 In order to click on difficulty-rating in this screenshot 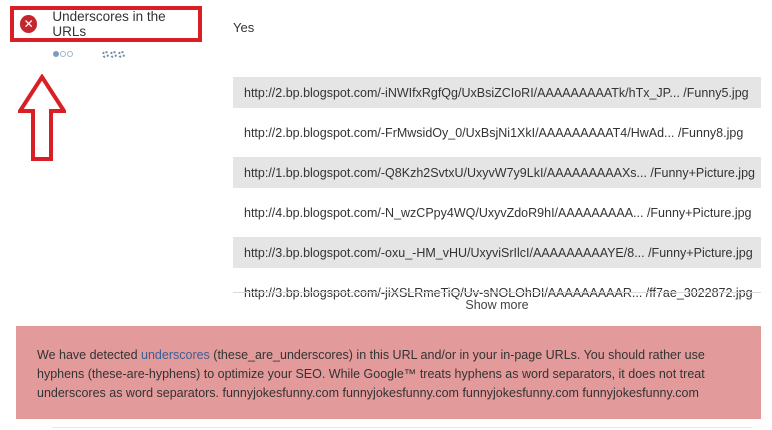, I will do `click(113, 54)`.